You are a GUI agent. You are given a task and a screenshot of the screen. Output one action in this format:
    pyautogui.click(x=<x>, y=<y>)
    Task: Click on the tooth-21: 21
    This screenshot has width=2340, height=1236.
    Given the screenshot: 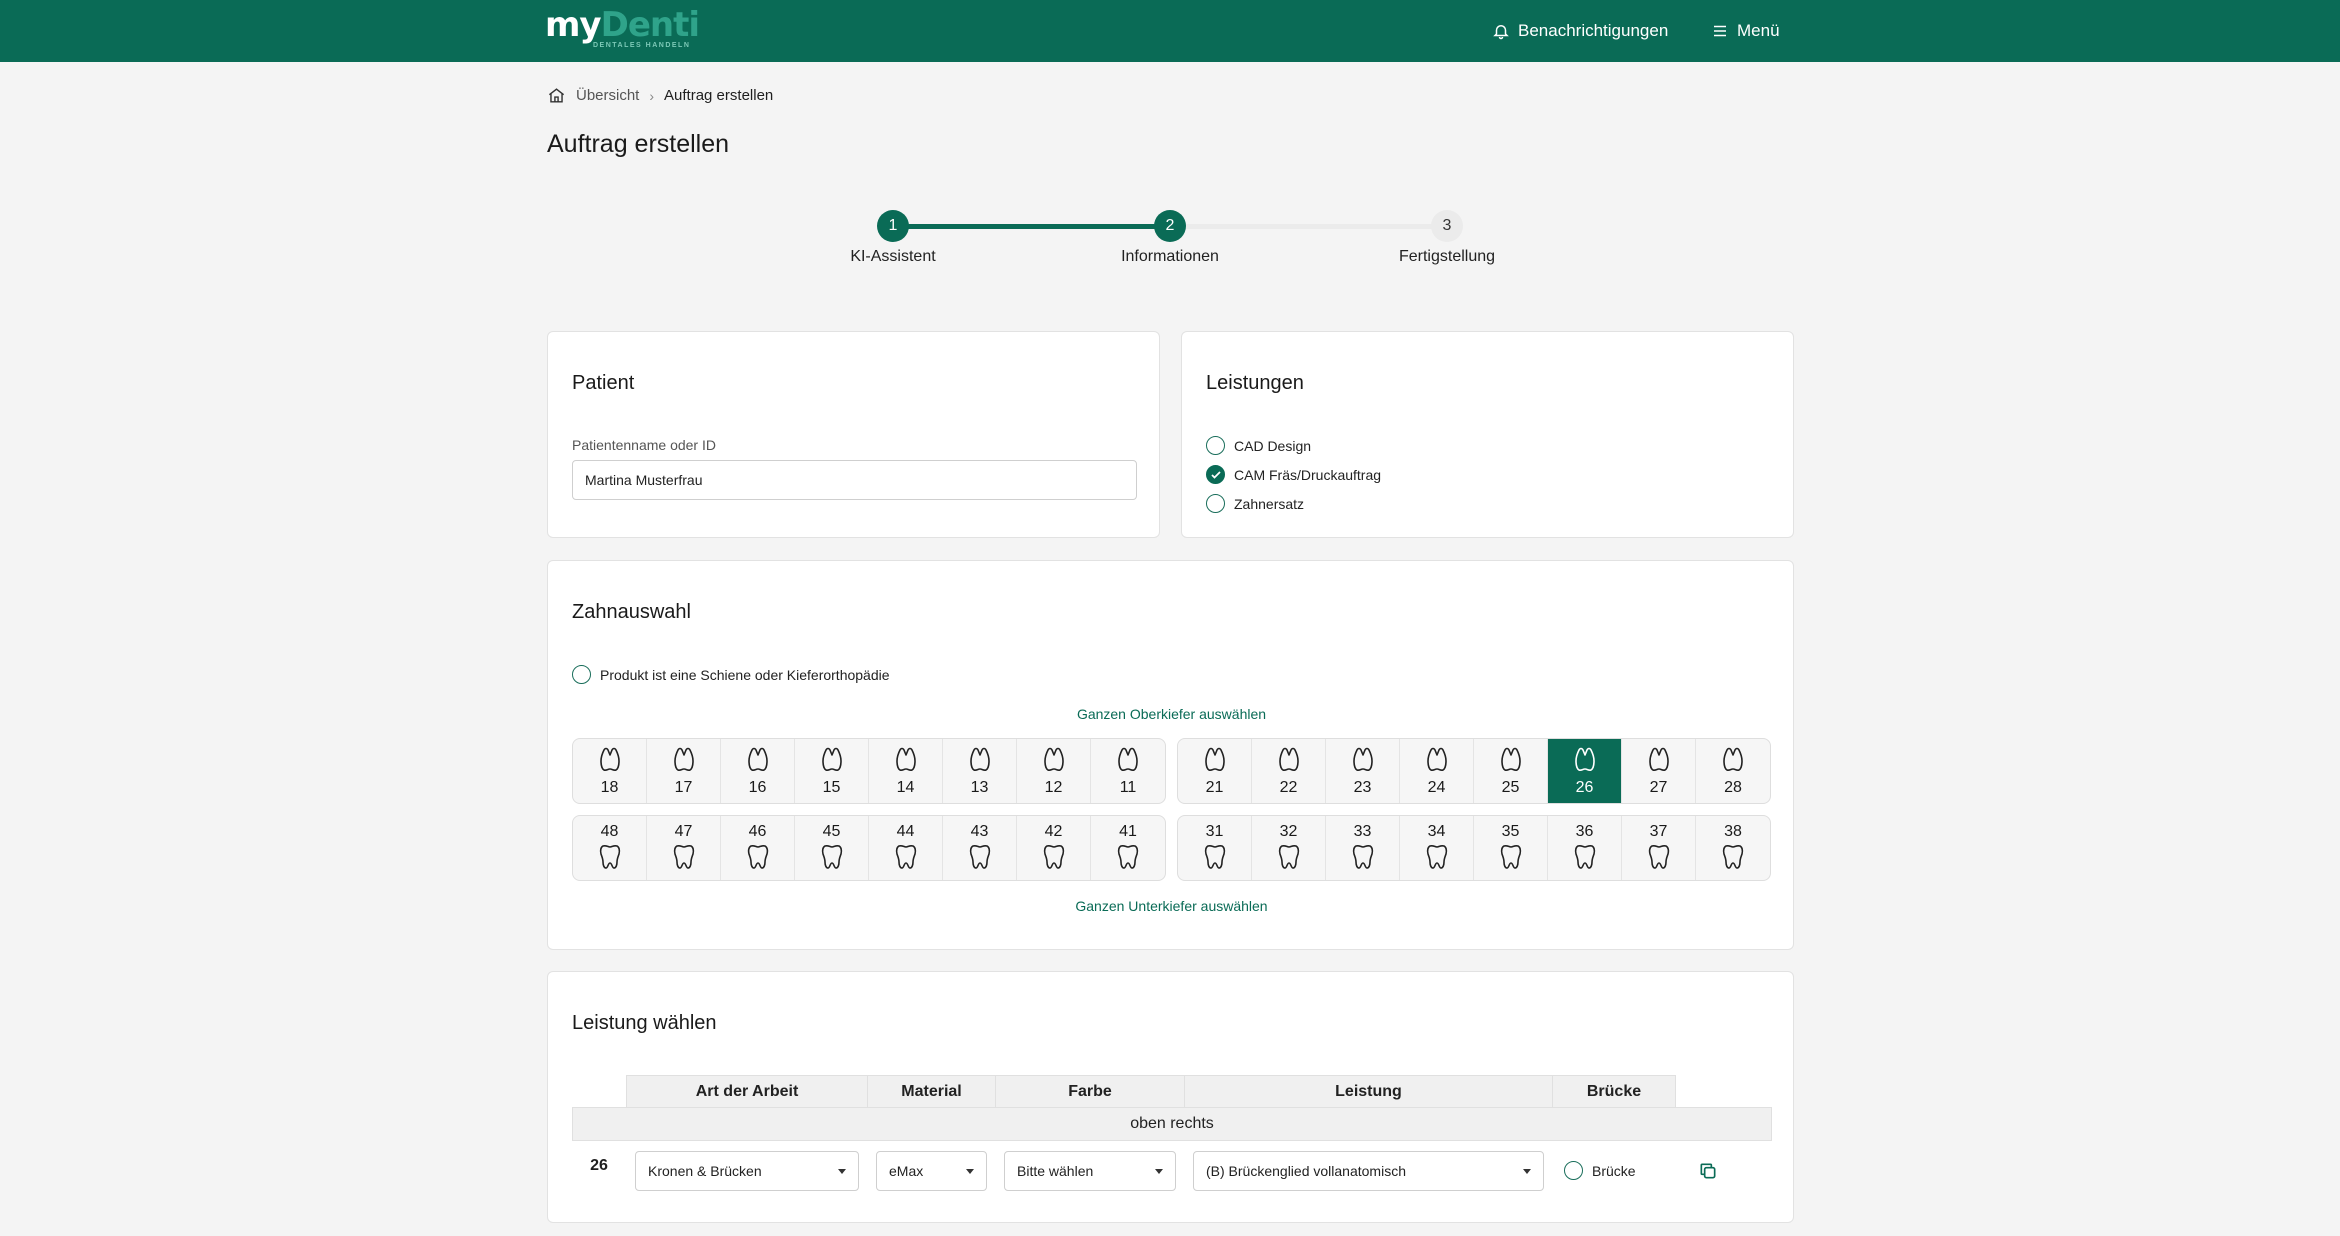 What is the action you would take?
    pyautogui.click(x=1215, y=771)
    